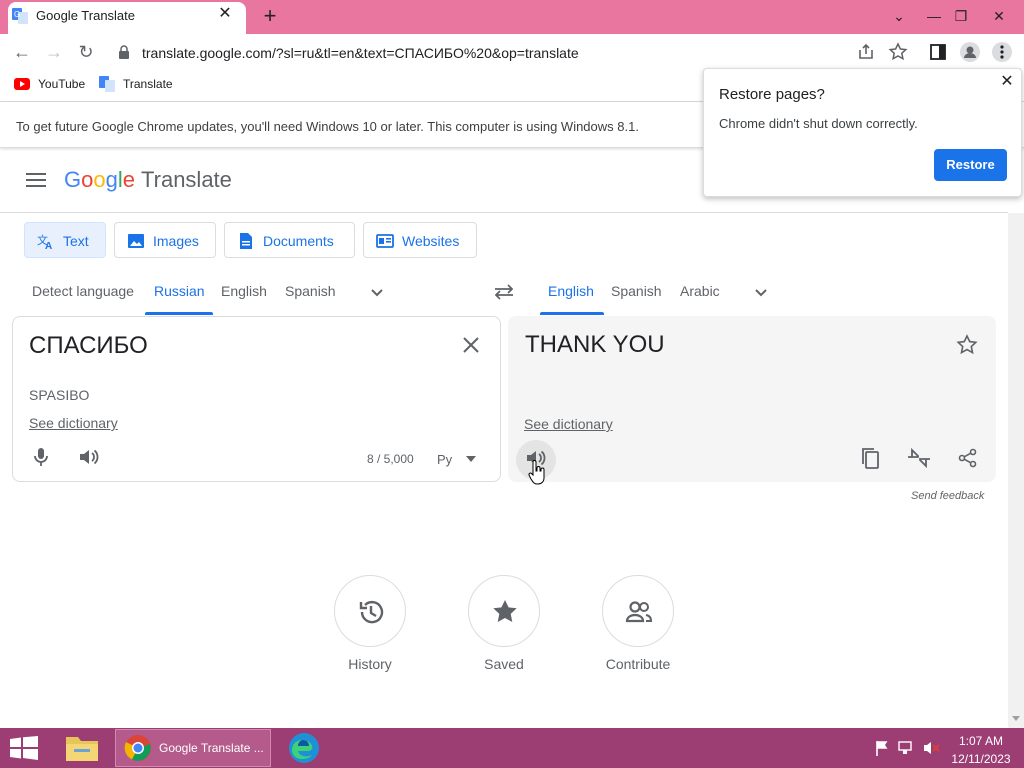  I want to click on website-icon, so click(385, 241).